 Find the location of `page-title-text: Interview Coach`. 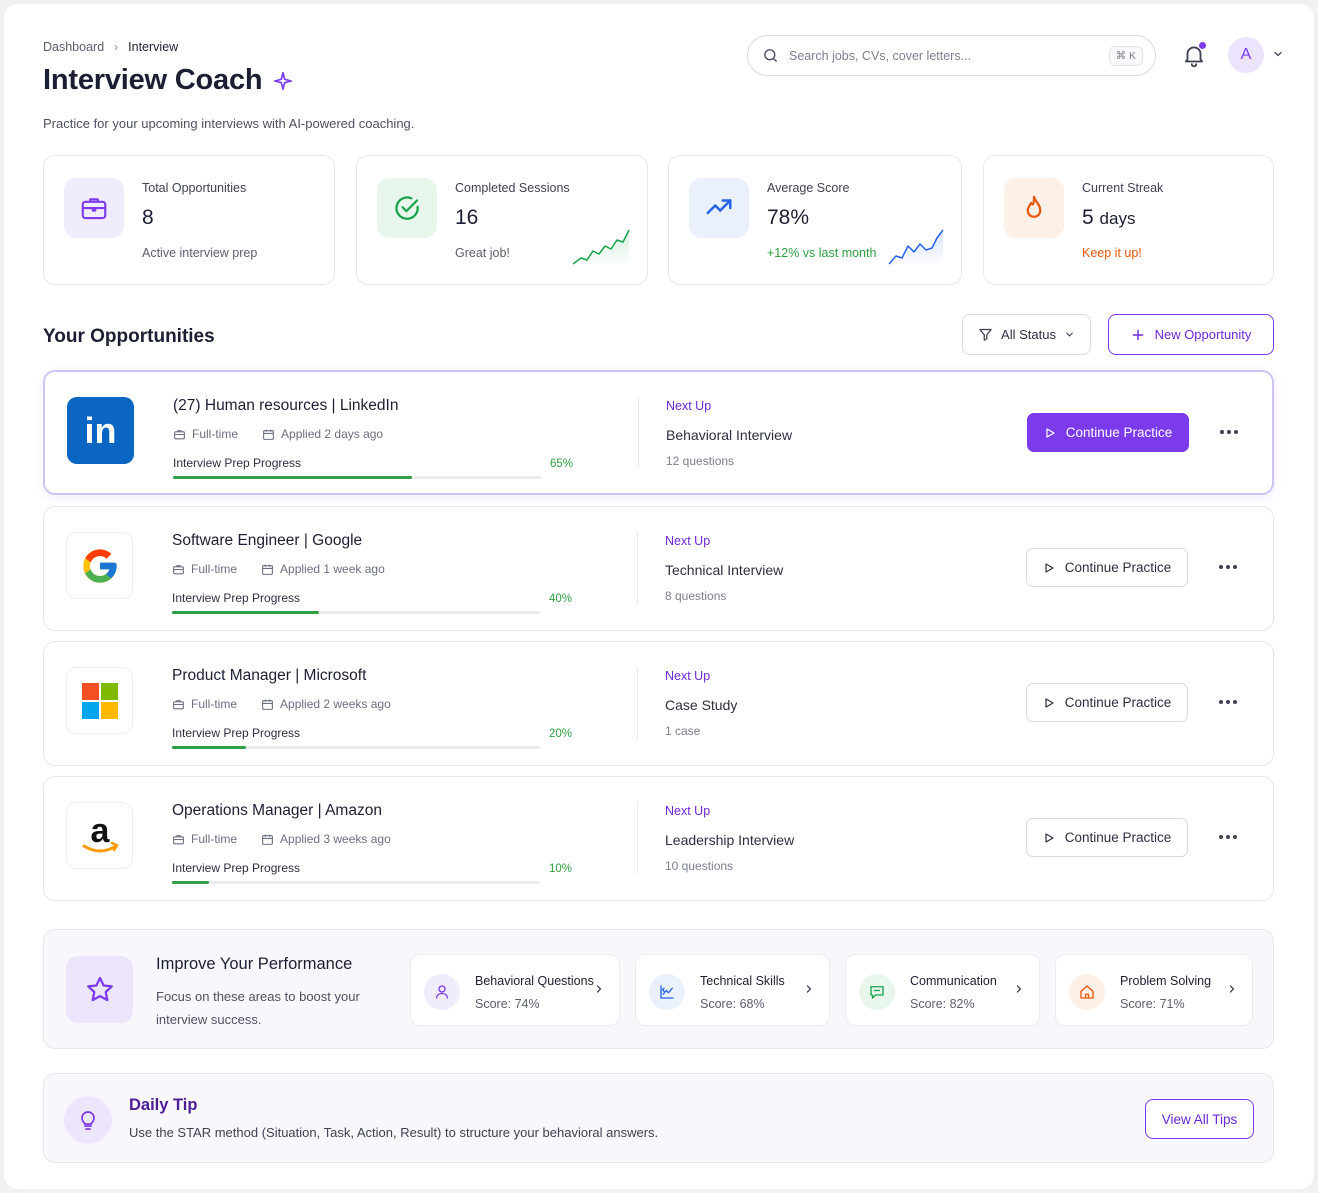

page-title-text: Interview Coach is located at coordinates (153, 80).